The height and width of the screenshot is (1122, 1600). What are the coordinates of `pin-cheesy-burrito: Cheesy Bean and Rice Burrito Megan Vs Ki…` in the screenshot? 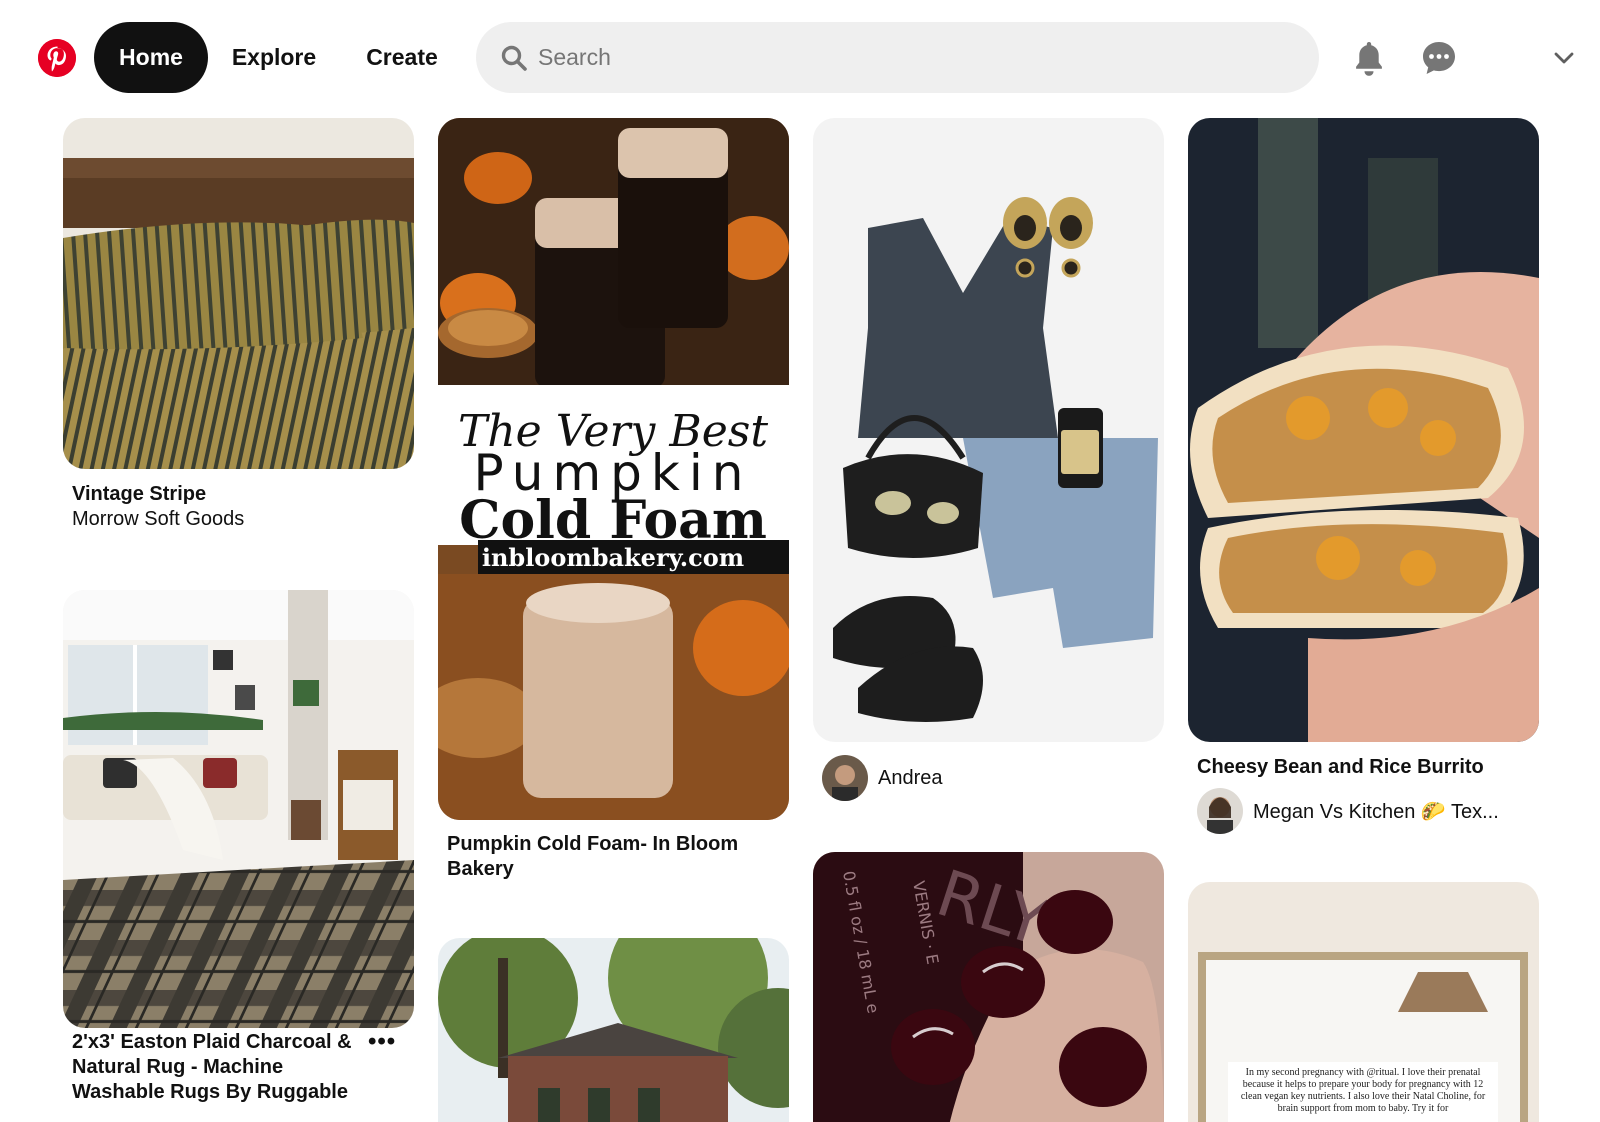 It's located at (1363, 478).